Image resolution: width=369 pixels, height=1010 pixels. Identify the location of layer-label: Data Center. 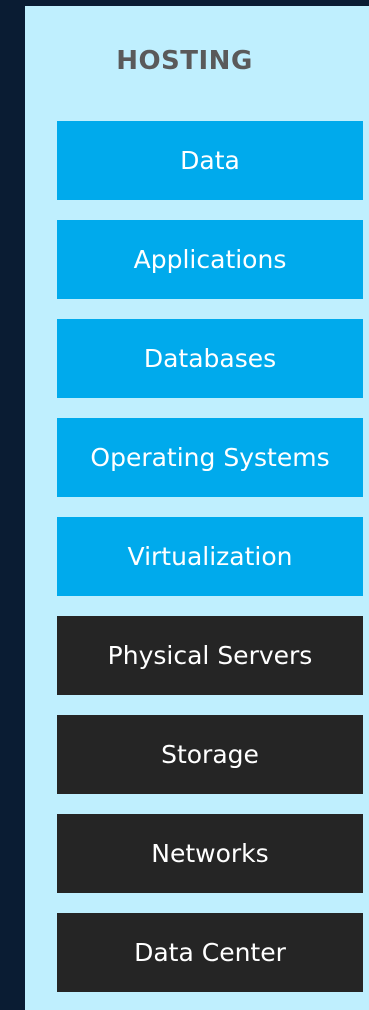
(210, 952).